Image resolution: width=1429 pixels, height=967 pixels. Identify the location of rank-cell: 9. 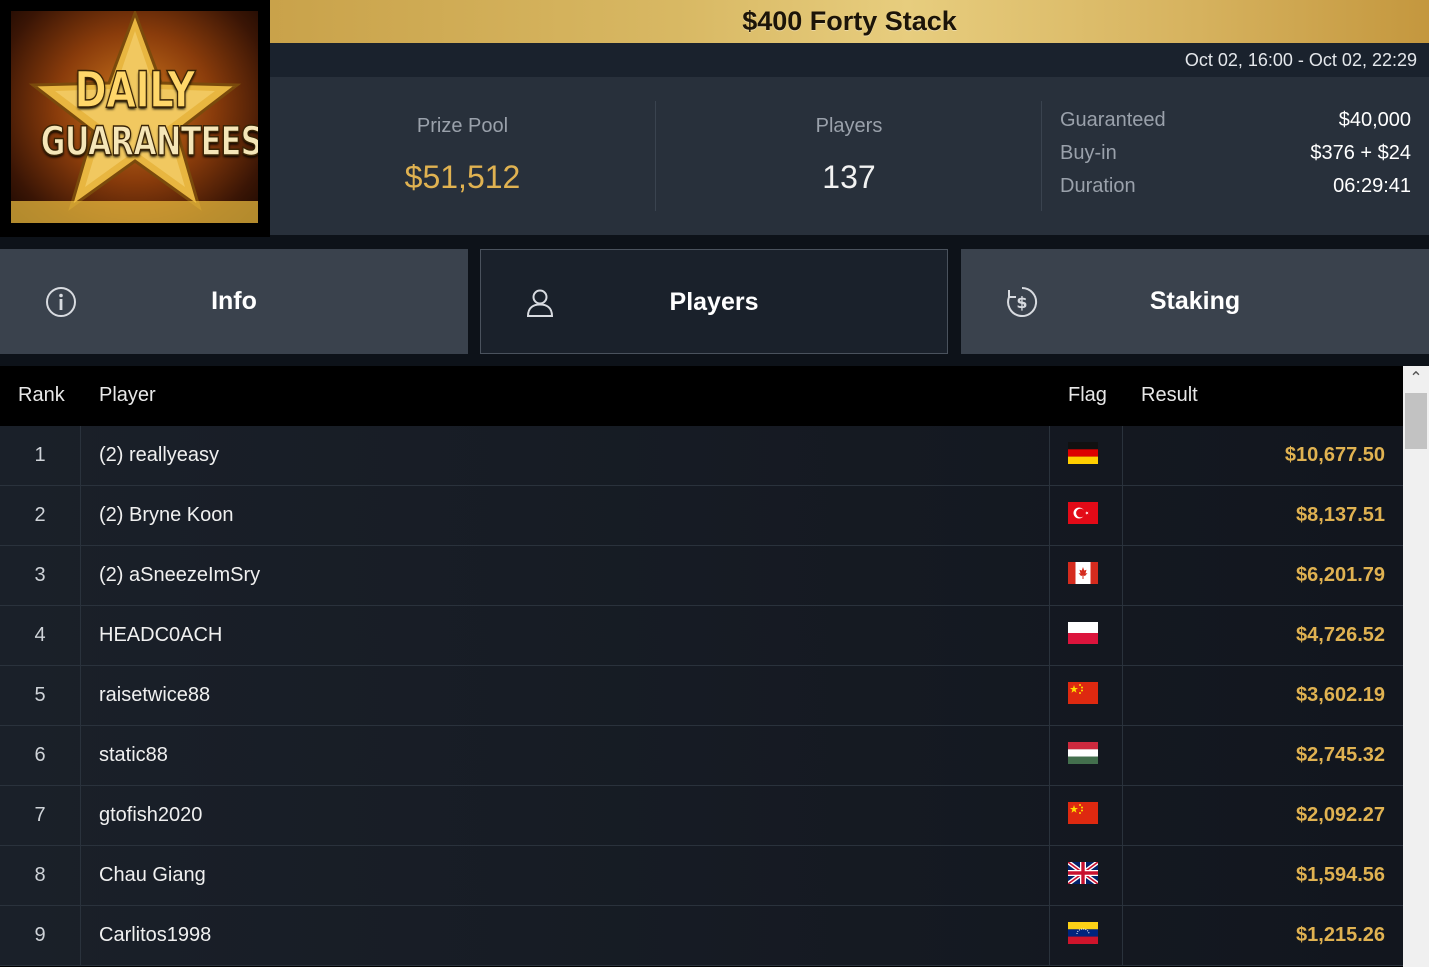
(40, 935).